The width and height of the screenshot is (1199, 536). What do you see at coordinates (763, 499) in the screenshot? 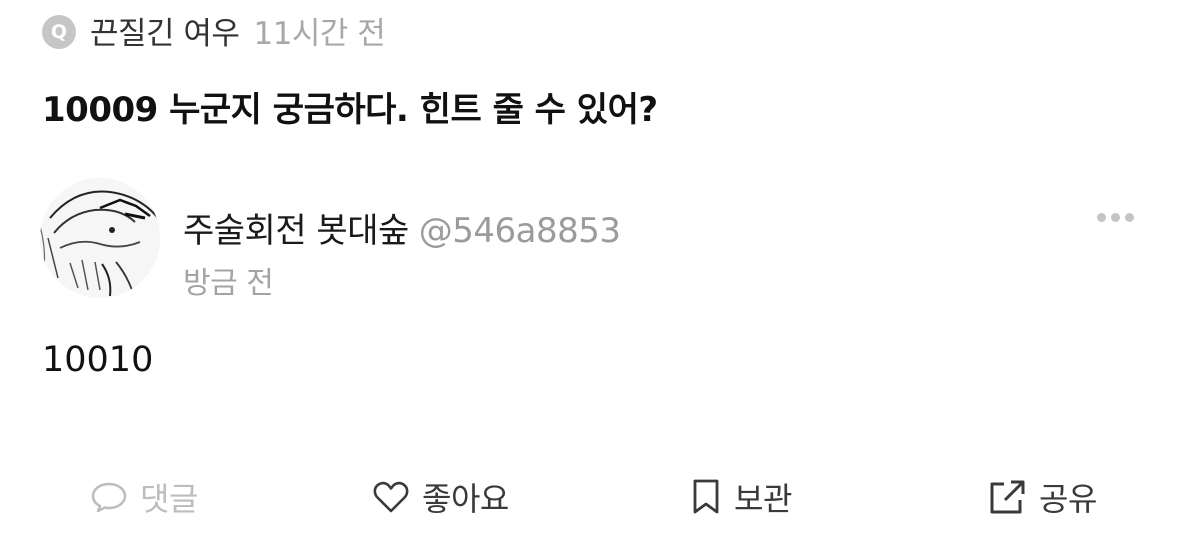
I see `save-label: 보관` at bounding box center [763, 499].